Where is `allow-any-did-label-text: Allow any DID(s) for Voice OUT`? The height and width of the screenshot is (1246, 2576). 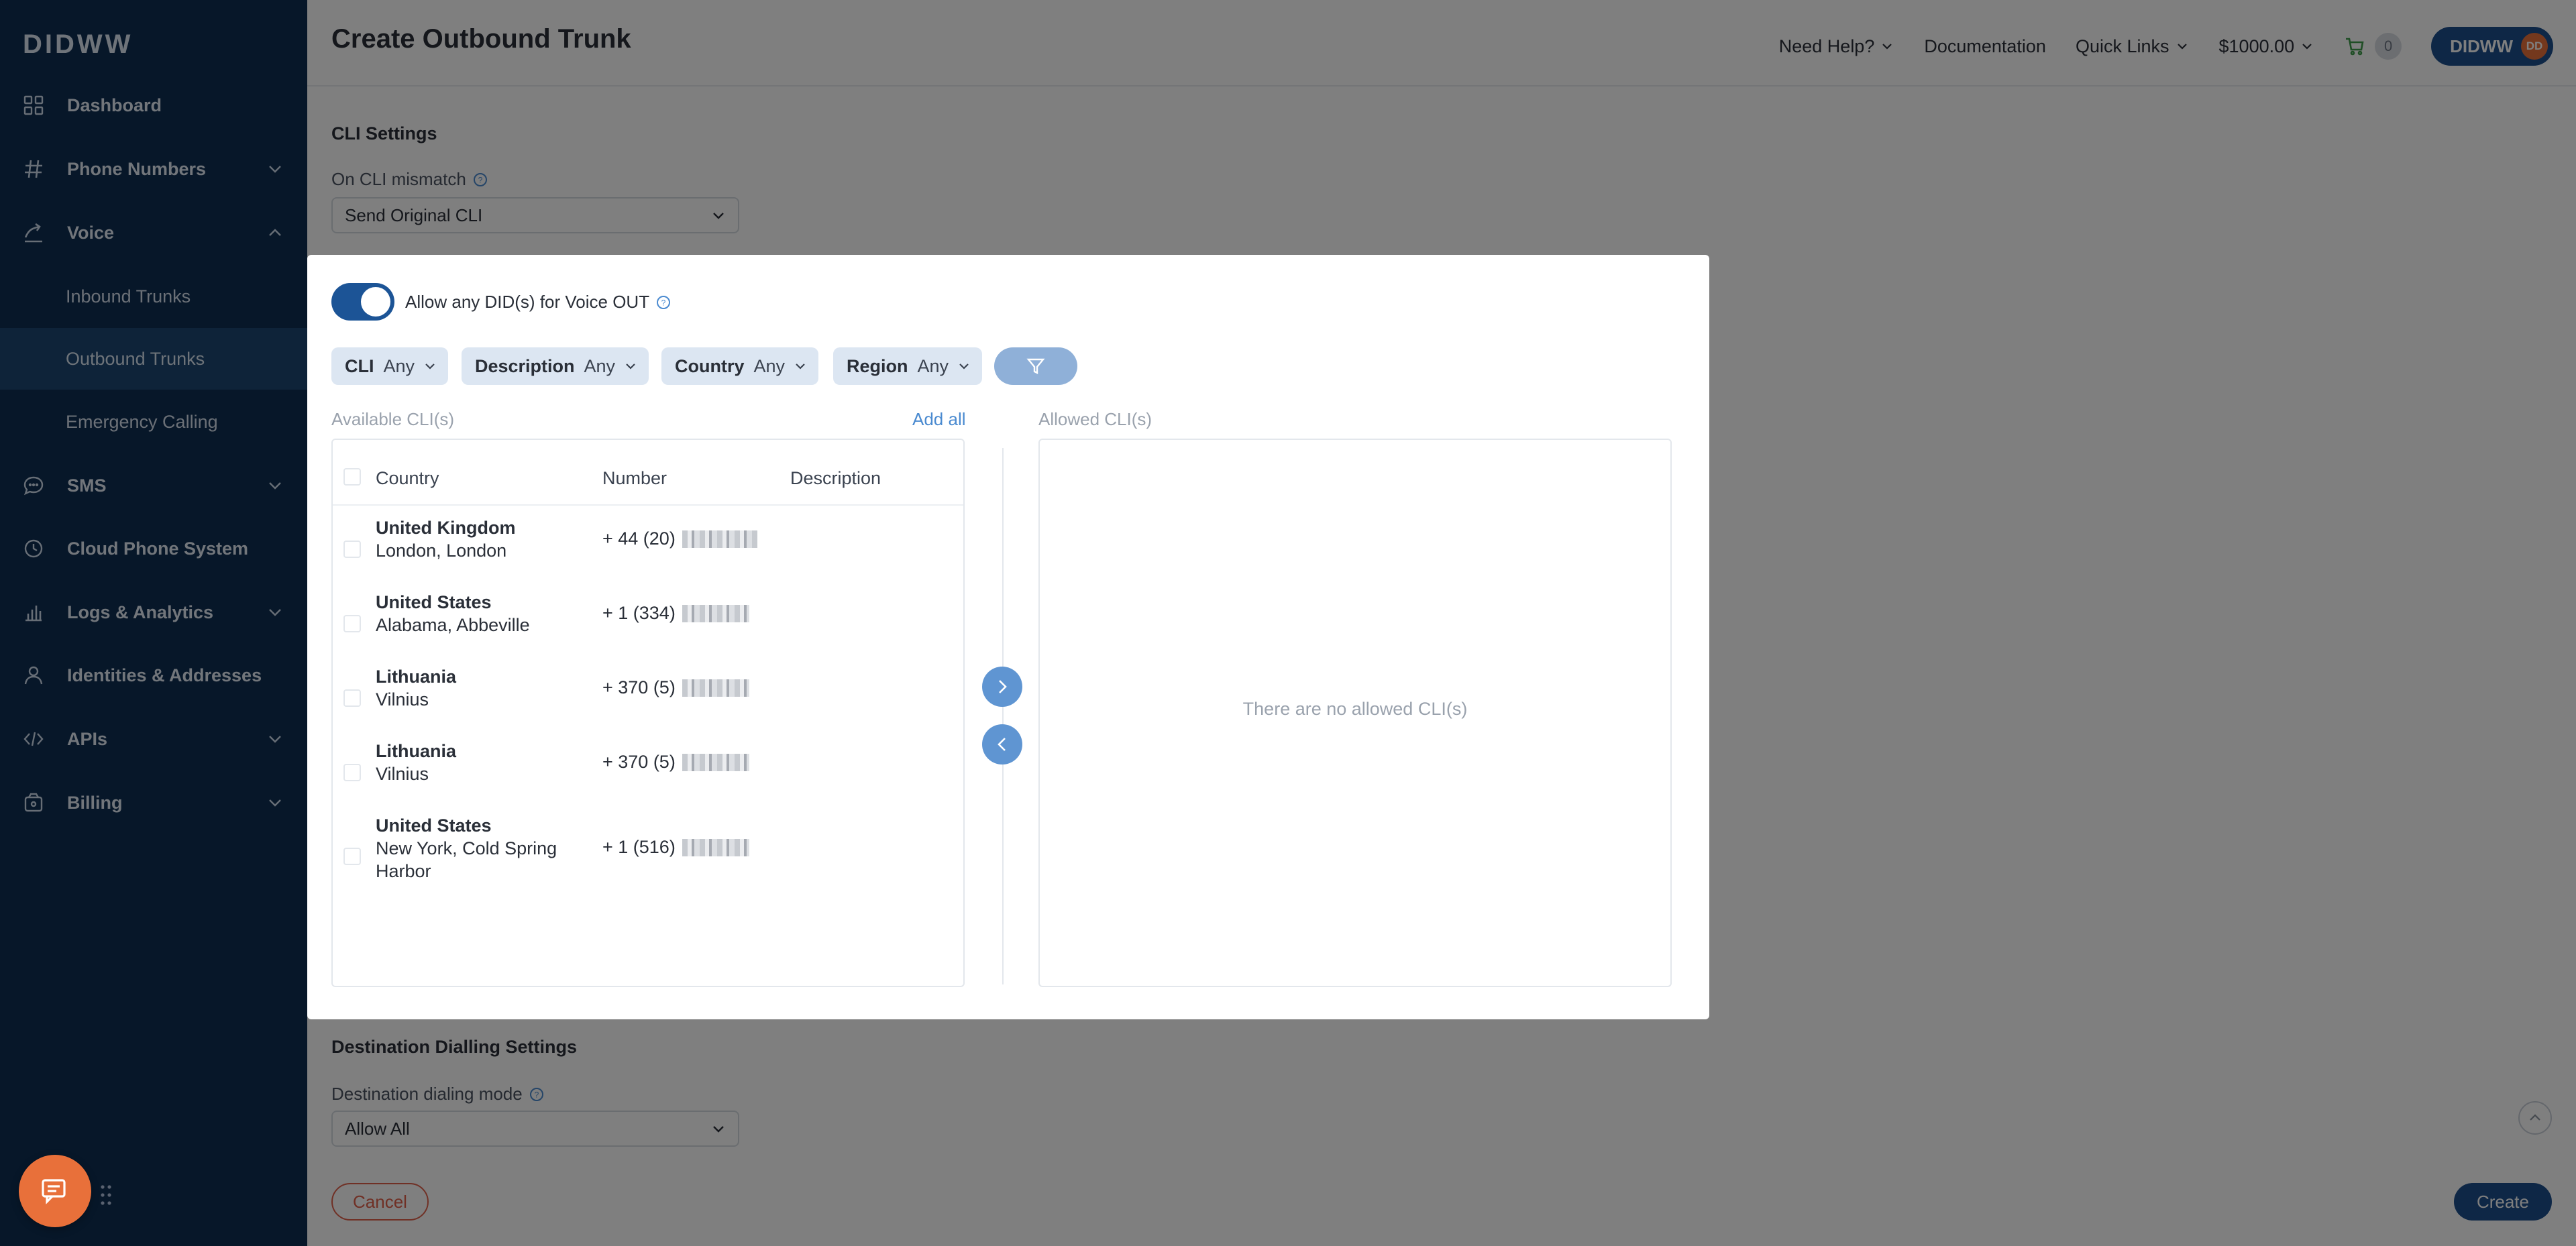 allow-any-did-label-text: Allow any DID(s) for Voice OUT is located at coordinates (527, 302).